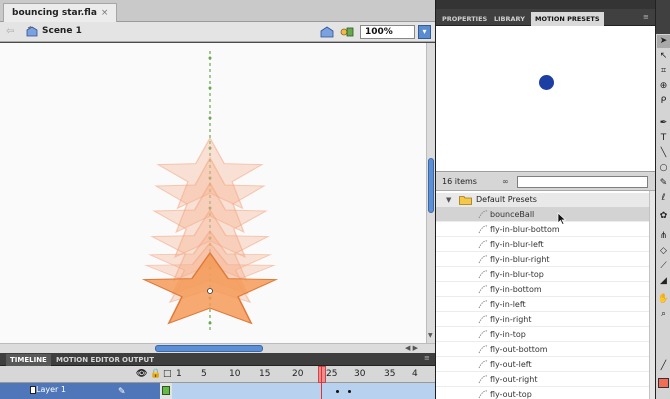 The image size is (670, 399). I want to click on scroll-down-icon: ▼, so click(430, 335).